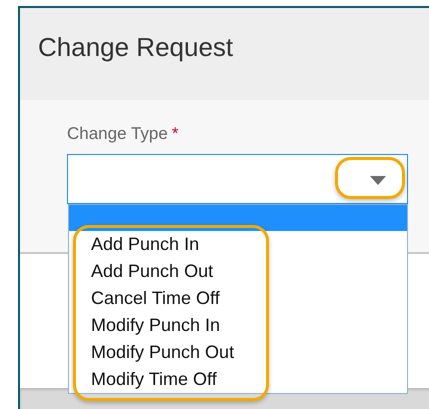  Describe the element at coordinates (238, 325) in the screenshot. I see `dropdown-option: Modify Punch In` at that location.